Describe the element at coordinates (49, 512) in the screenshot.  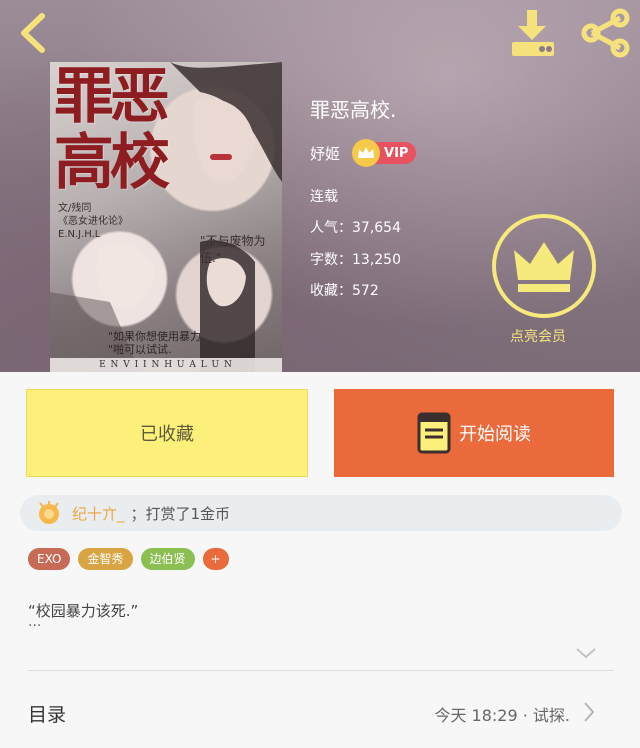
I see `coin-hand-icon` at that location.